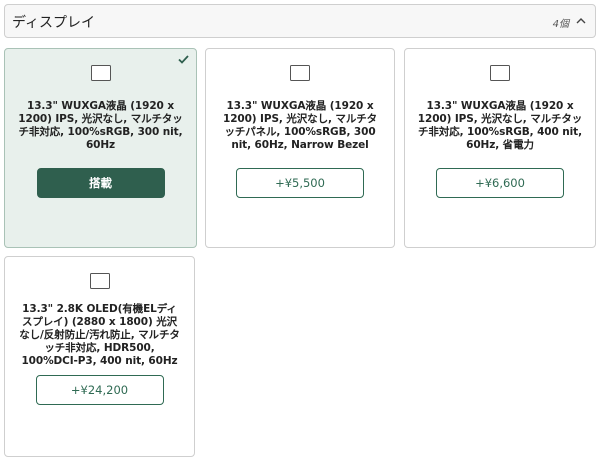  I want to click on section-title: ディスプレイ, so click(54, 23).